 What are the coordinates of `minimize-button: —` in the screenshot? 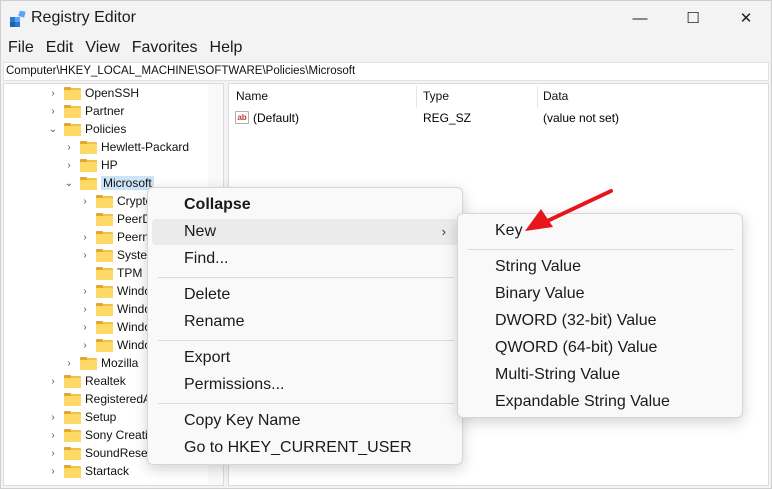 It's located at (640, 18).